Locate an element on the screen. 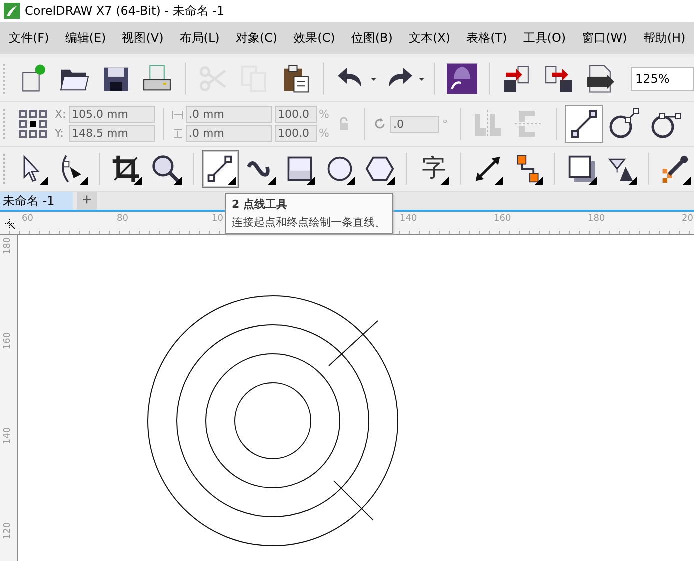 This screenshot has width=694, height=561. shadow-square-icon is located at coordinates (581, 169).